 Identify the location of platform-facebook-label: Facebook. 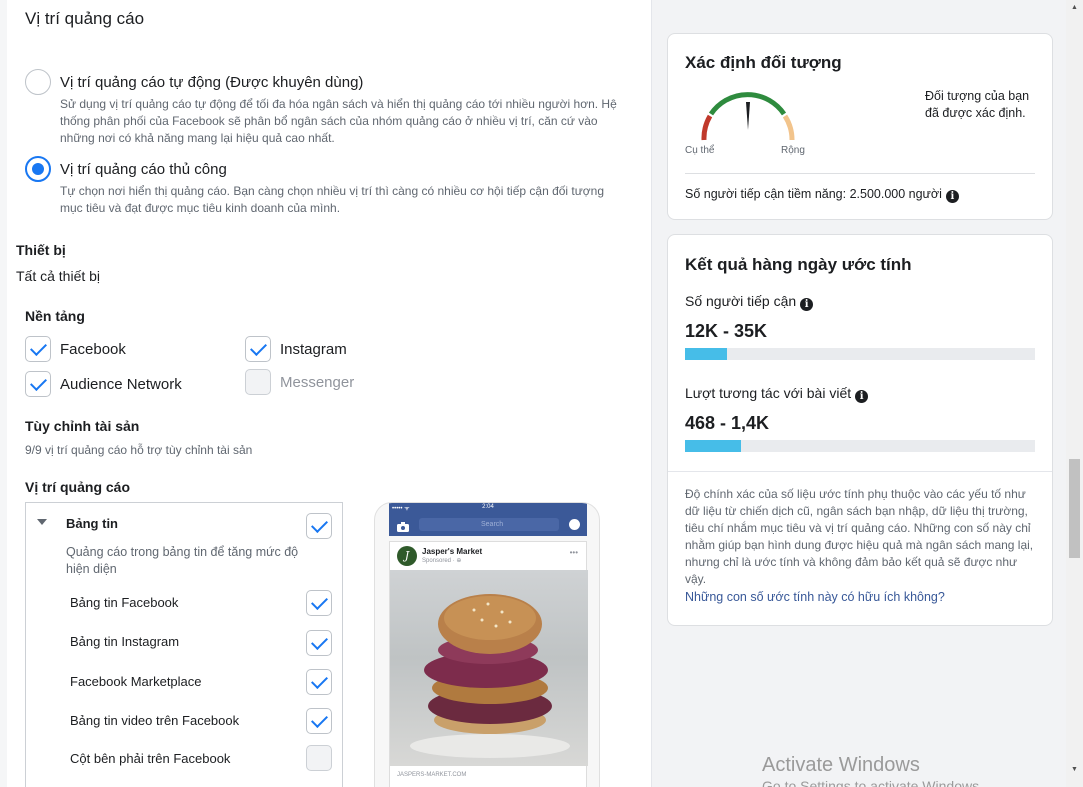
(93, 349).